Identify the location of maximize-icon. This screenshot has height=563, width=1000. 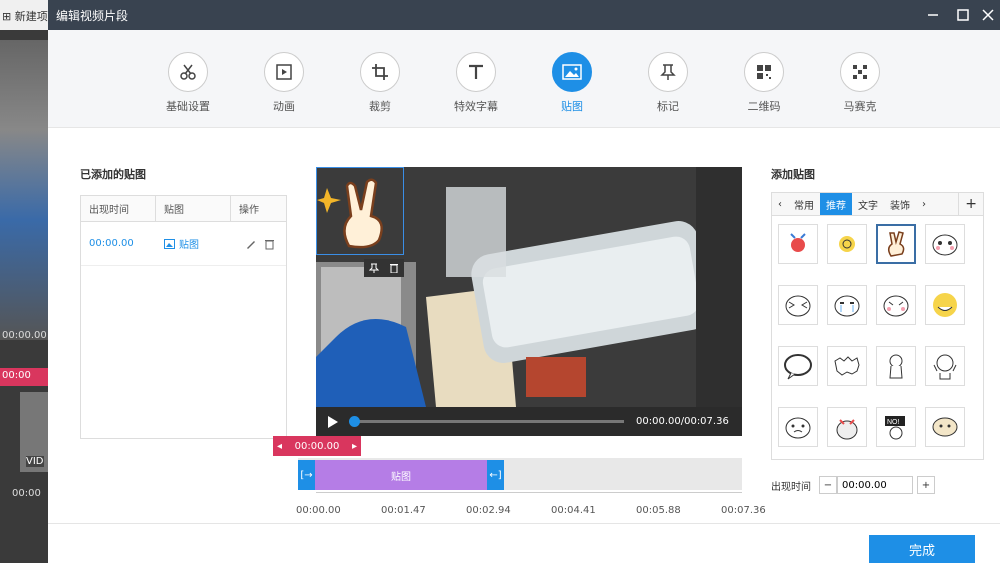
(963, 15).